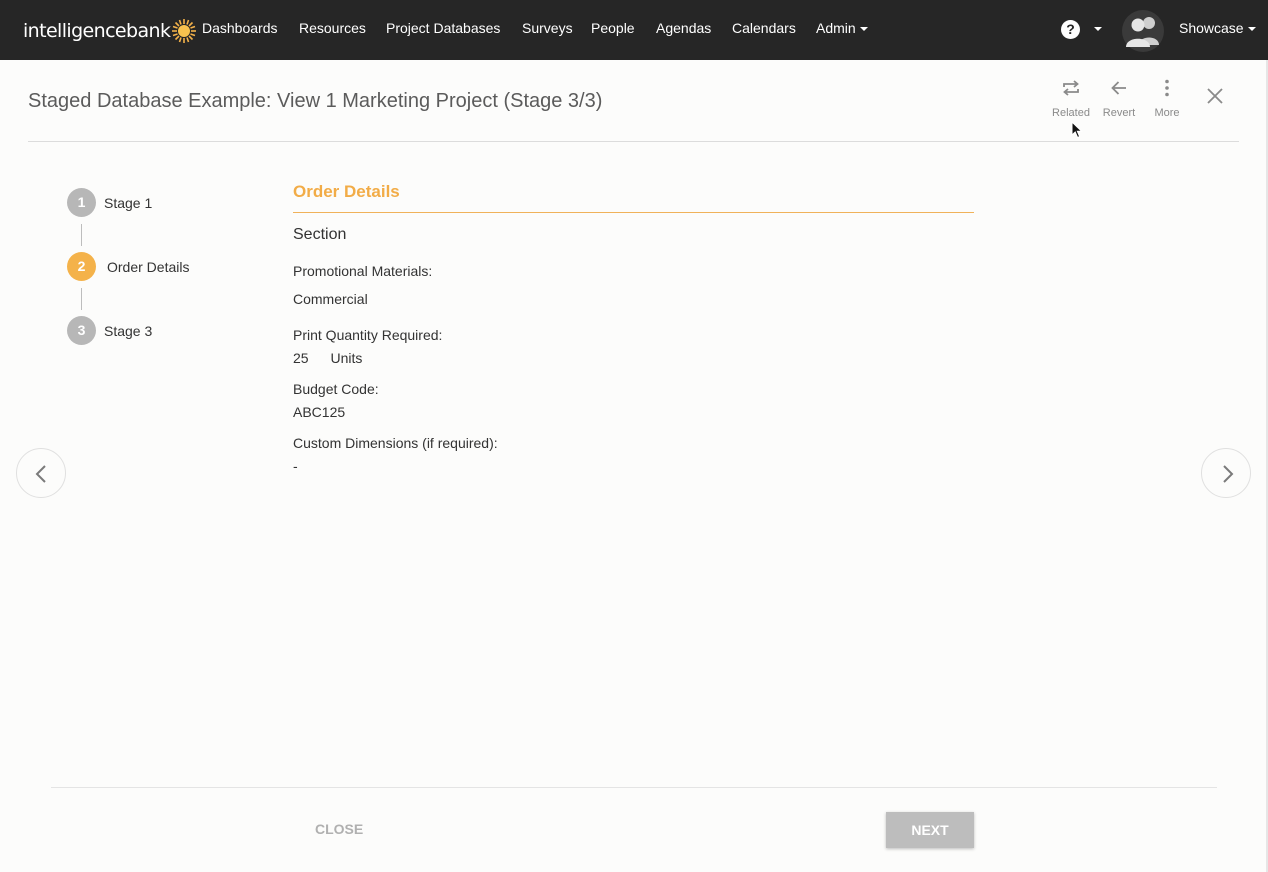  What do you see at coordinates (1098, 29) in the screenshot?
I see `help-caret-down-icon` at bounding box center [1098, 29].